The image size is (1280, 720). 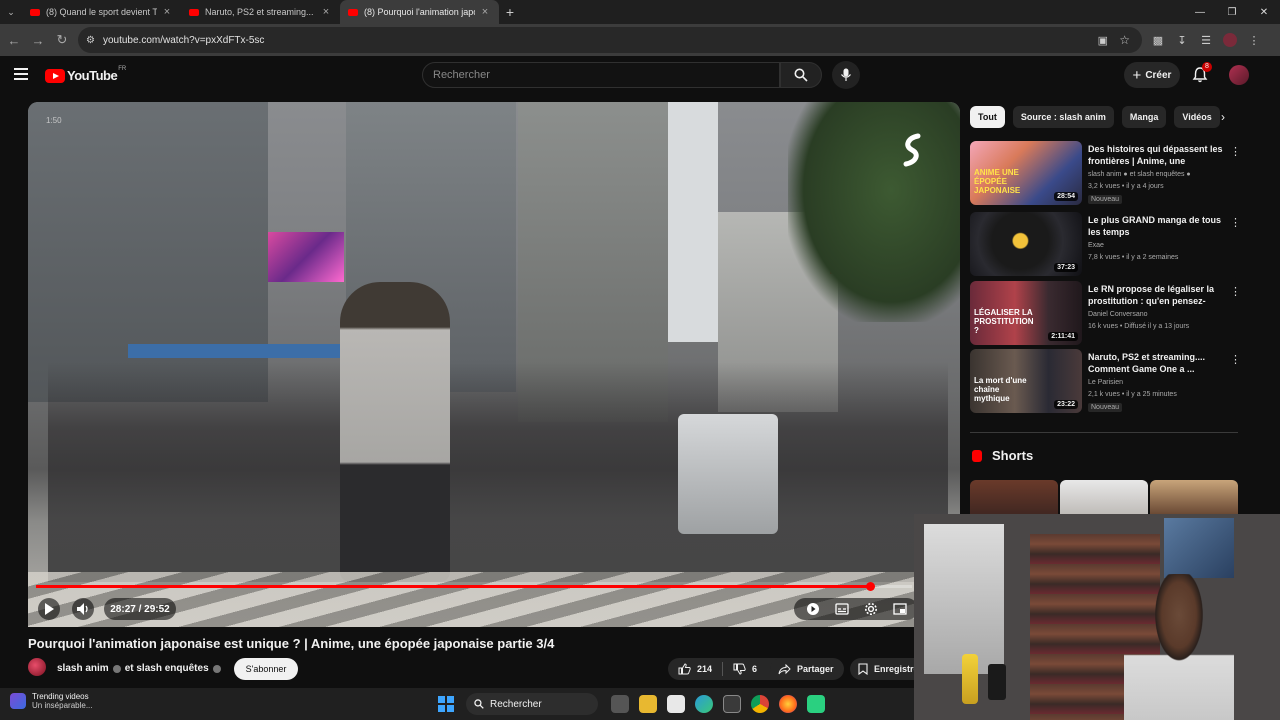 What do you see at coordinates (728, 474) in the screenshot?
I see `video-frame-van` at bounding box center [728, 474].